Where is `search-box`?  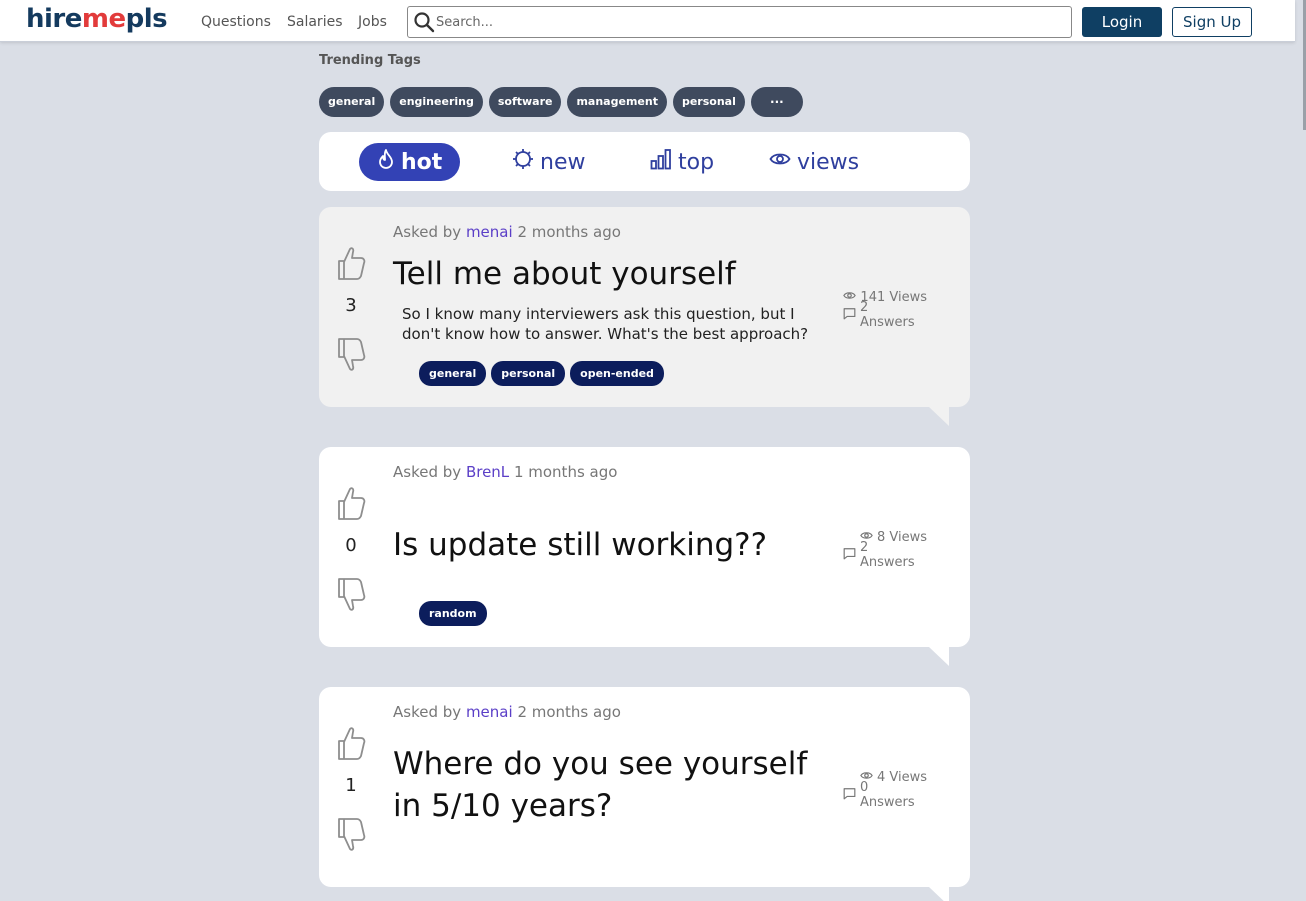 search-box is located at coordinates (739, 22).